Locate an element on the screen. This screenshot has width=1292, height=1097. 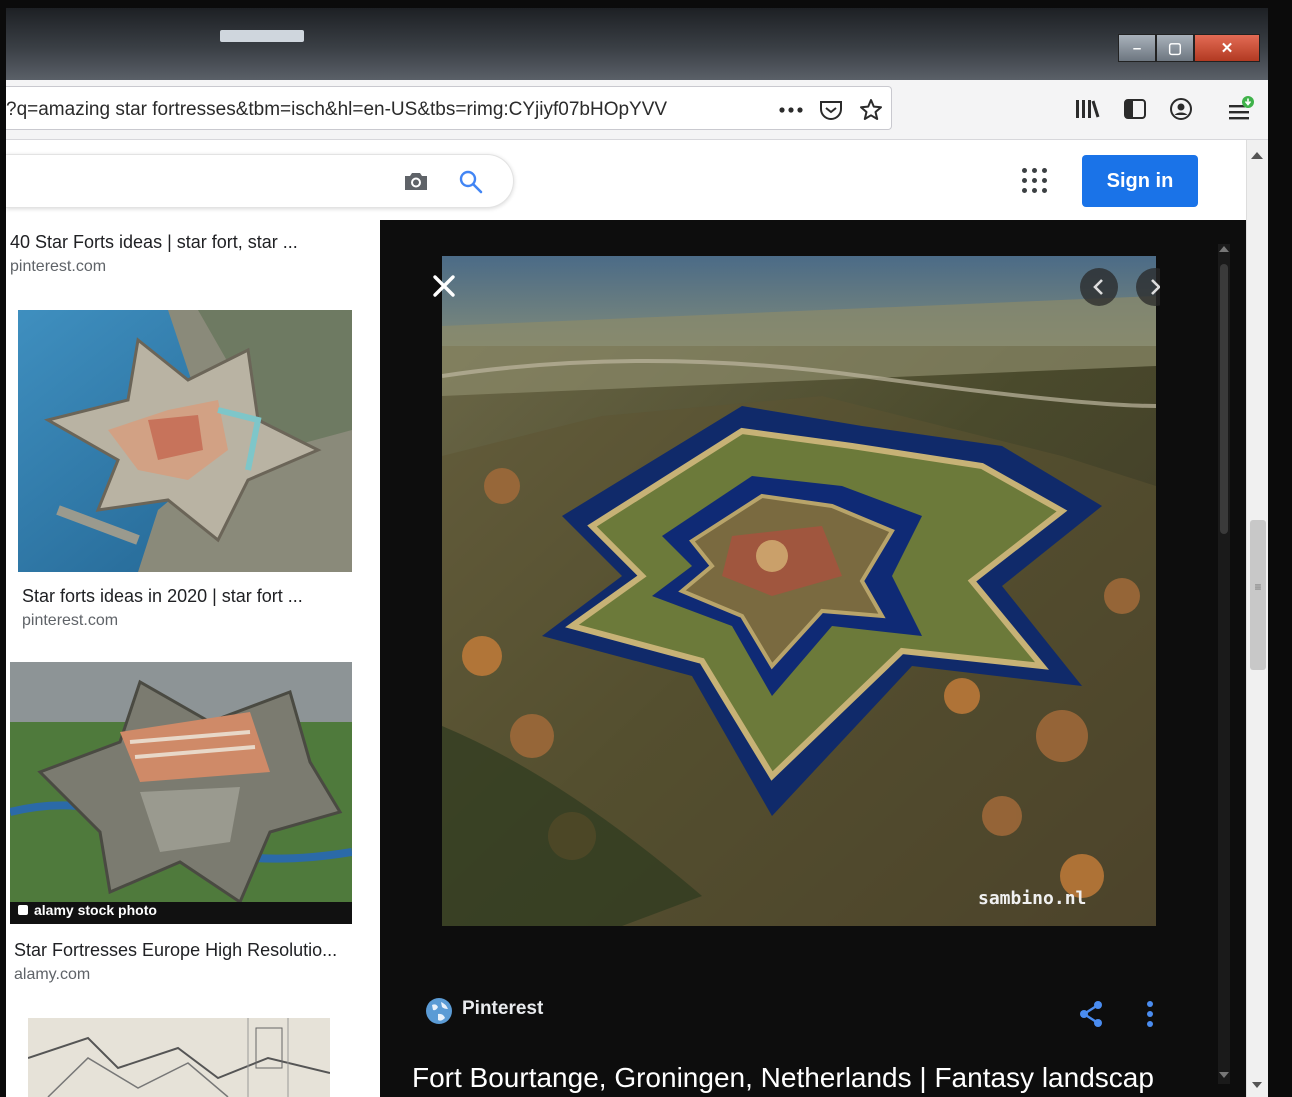
more-options-icon is located at coordinates (1150, 1016).